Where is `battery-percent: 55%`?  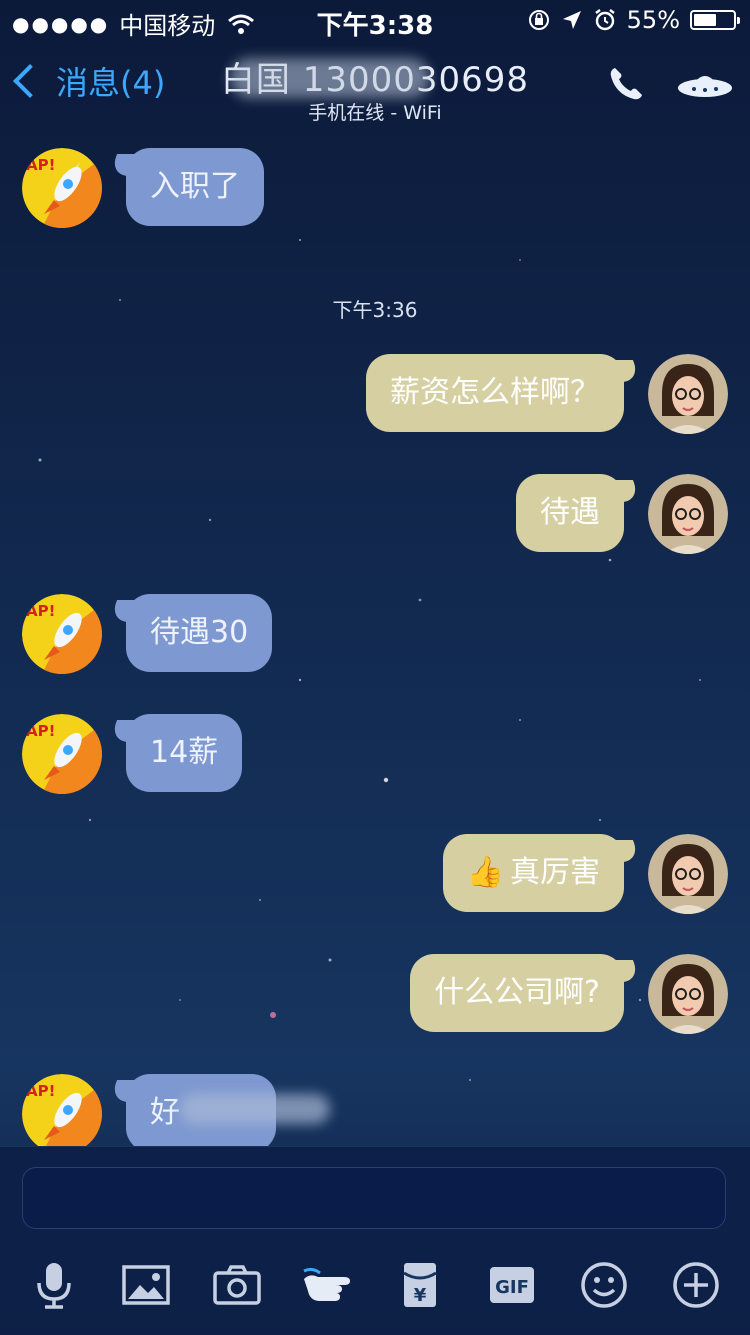
battery-percent: 55% is located at coordinates (653, 20).